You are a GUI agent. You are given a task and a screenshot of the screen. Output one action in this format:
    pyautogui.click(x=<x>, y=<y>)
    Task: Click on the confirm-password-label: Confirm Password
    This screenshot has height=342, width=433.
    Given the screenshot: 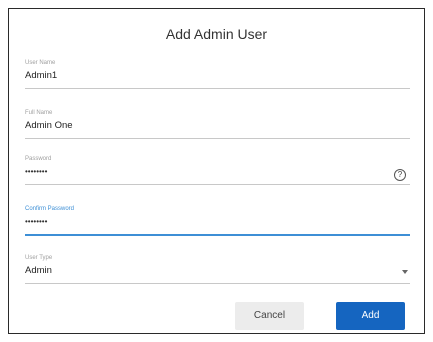 What is the action you would take?
    pyautogui.click(x=50, y=209)
    